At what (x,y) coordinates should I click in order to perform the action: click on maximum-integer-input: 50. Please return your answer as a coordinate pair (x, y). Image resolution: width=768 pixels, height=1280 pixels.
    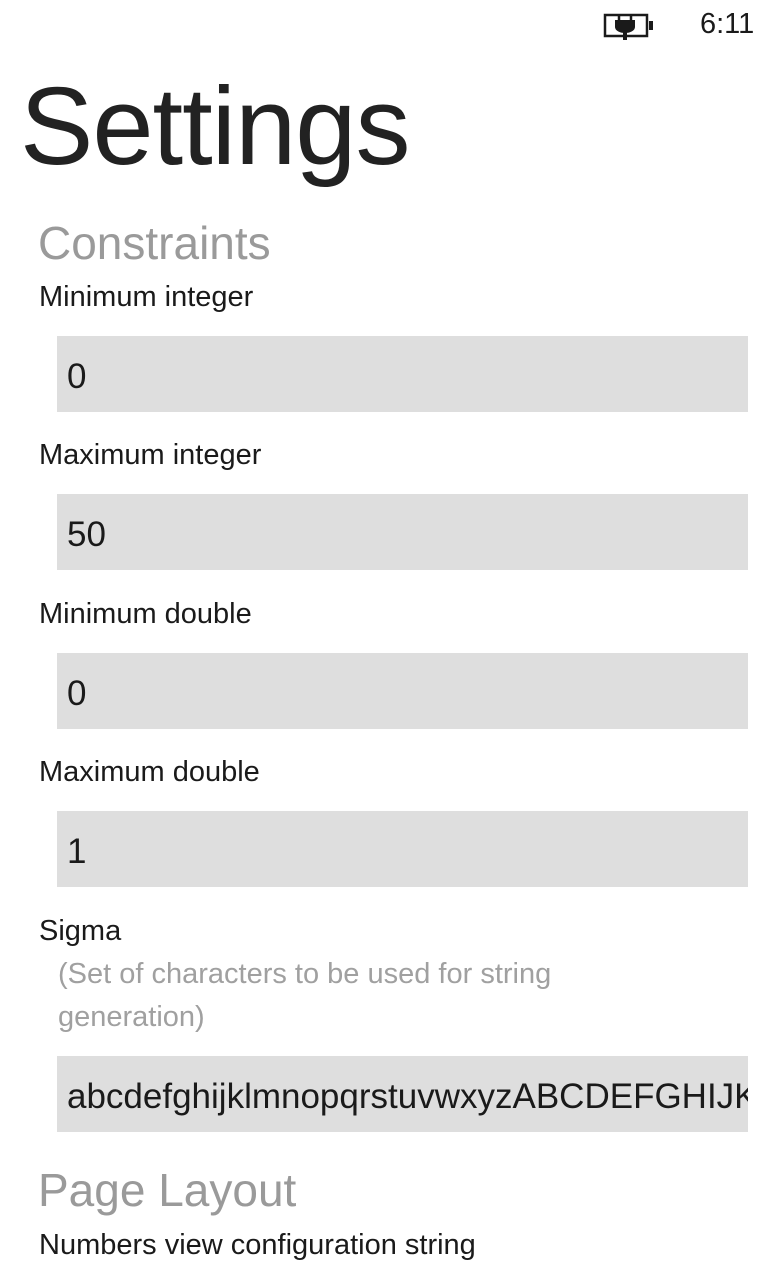
    Looking at the image, I should click on (402, 532).